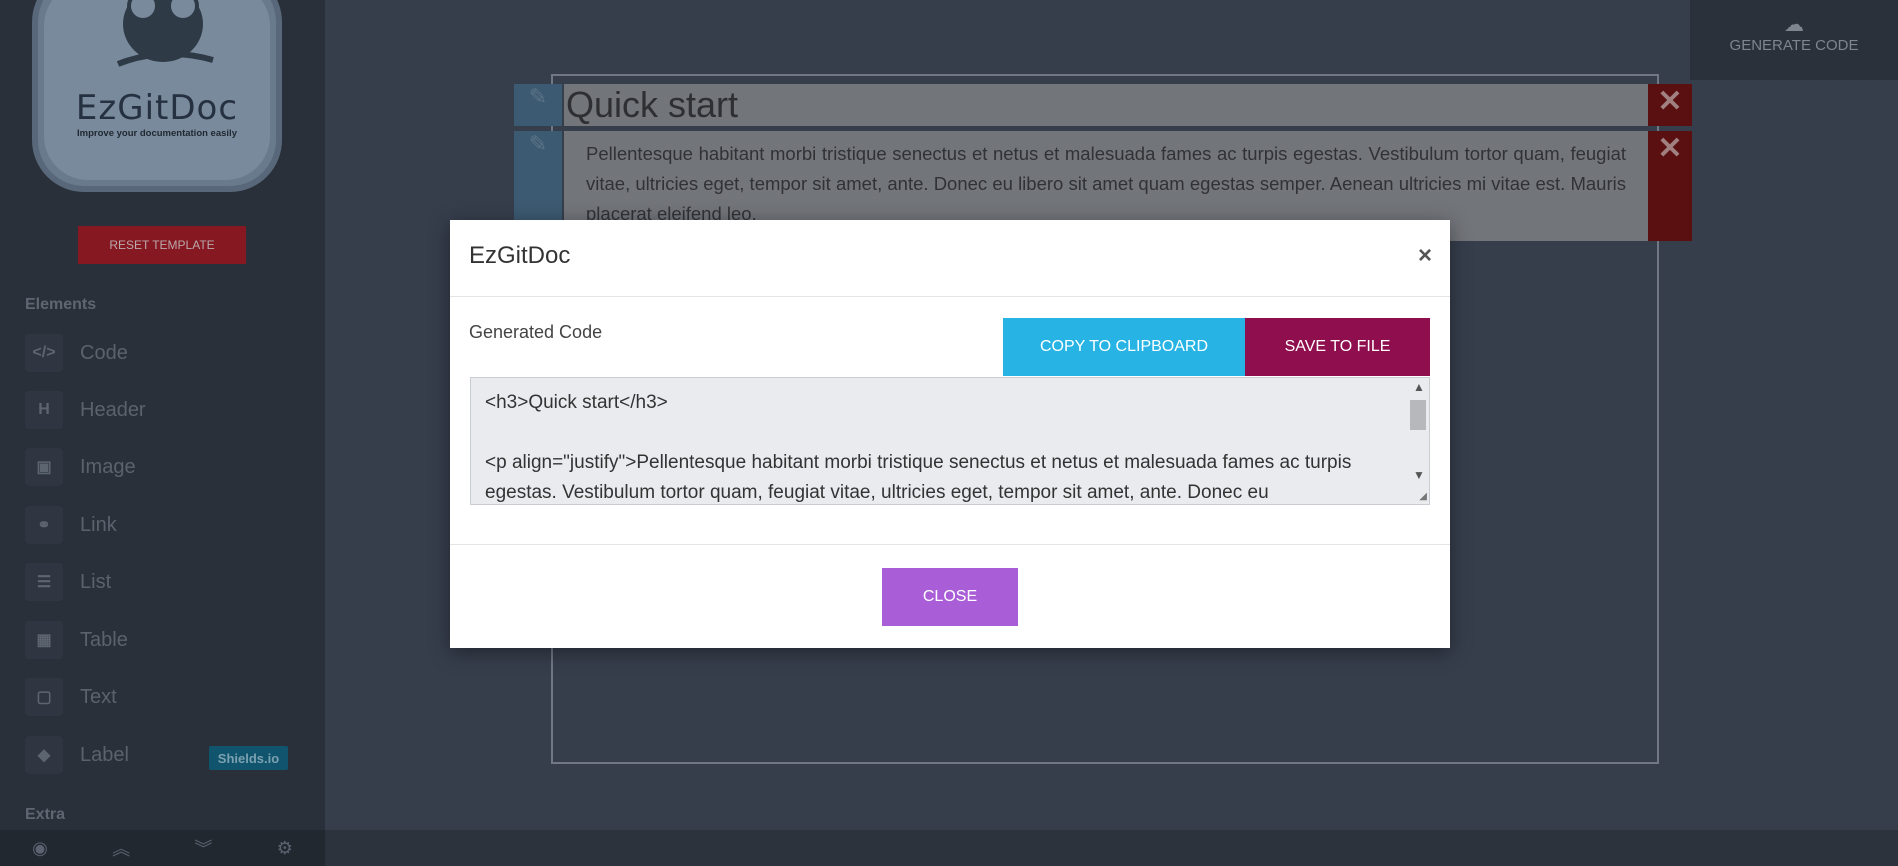 This screenshot has height=866, width=1898. I want to click on extra-section-title: Extra, so click(45, 814).